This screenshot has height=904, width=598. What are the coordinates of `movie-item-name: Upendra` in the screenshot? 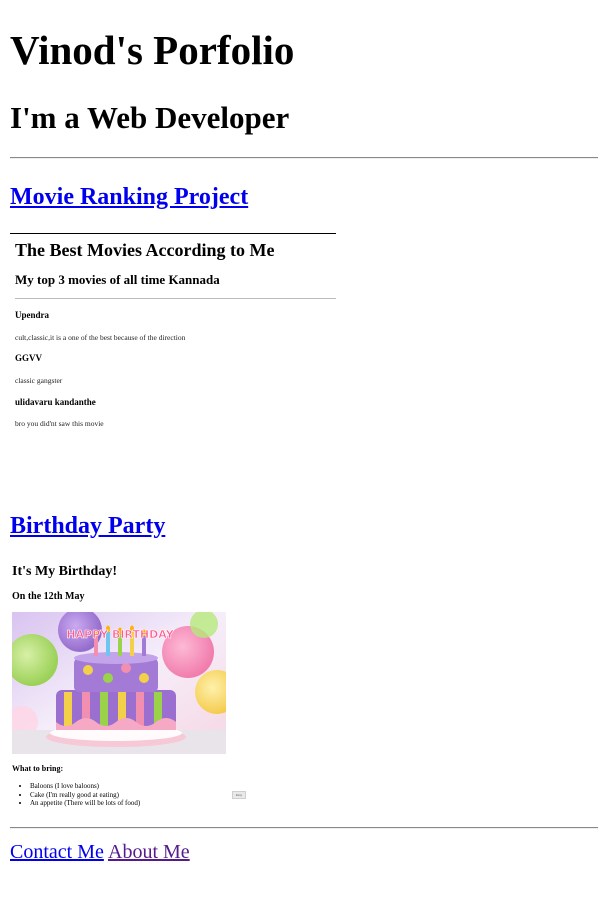 It's located at (32, 315).